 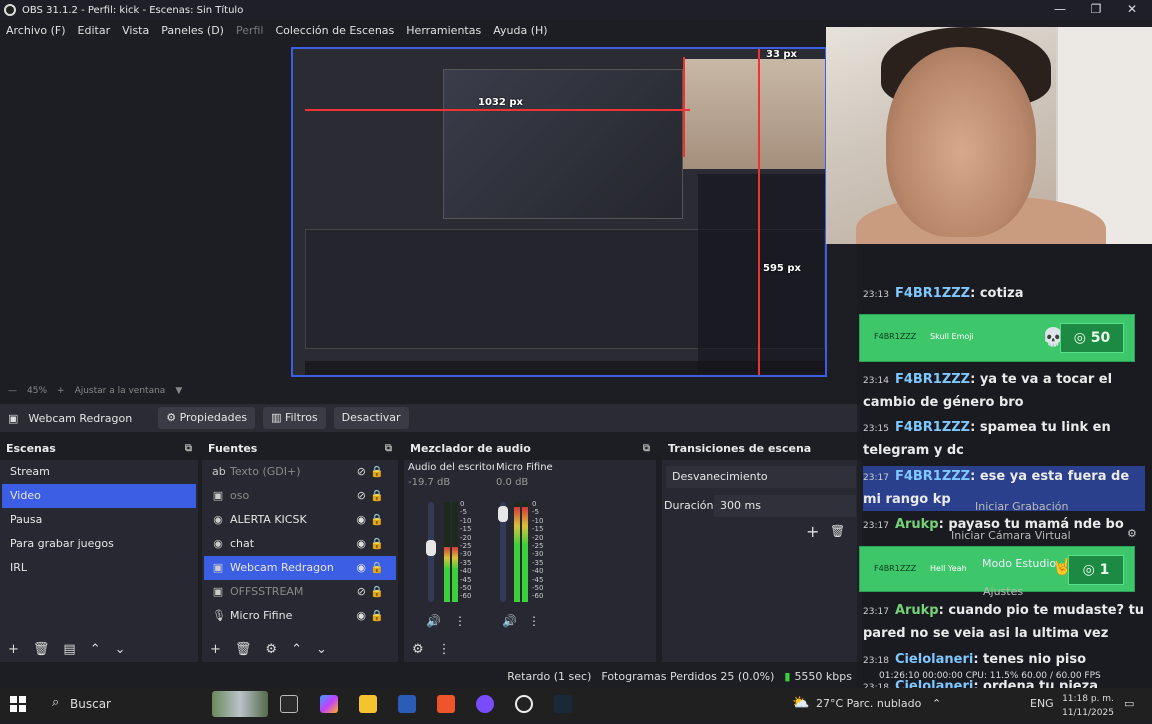 What do you see at coordinates (36, 30) in the screenshot?
I see `menu-file: Archivo (F)` at bounding box center [36, 30].